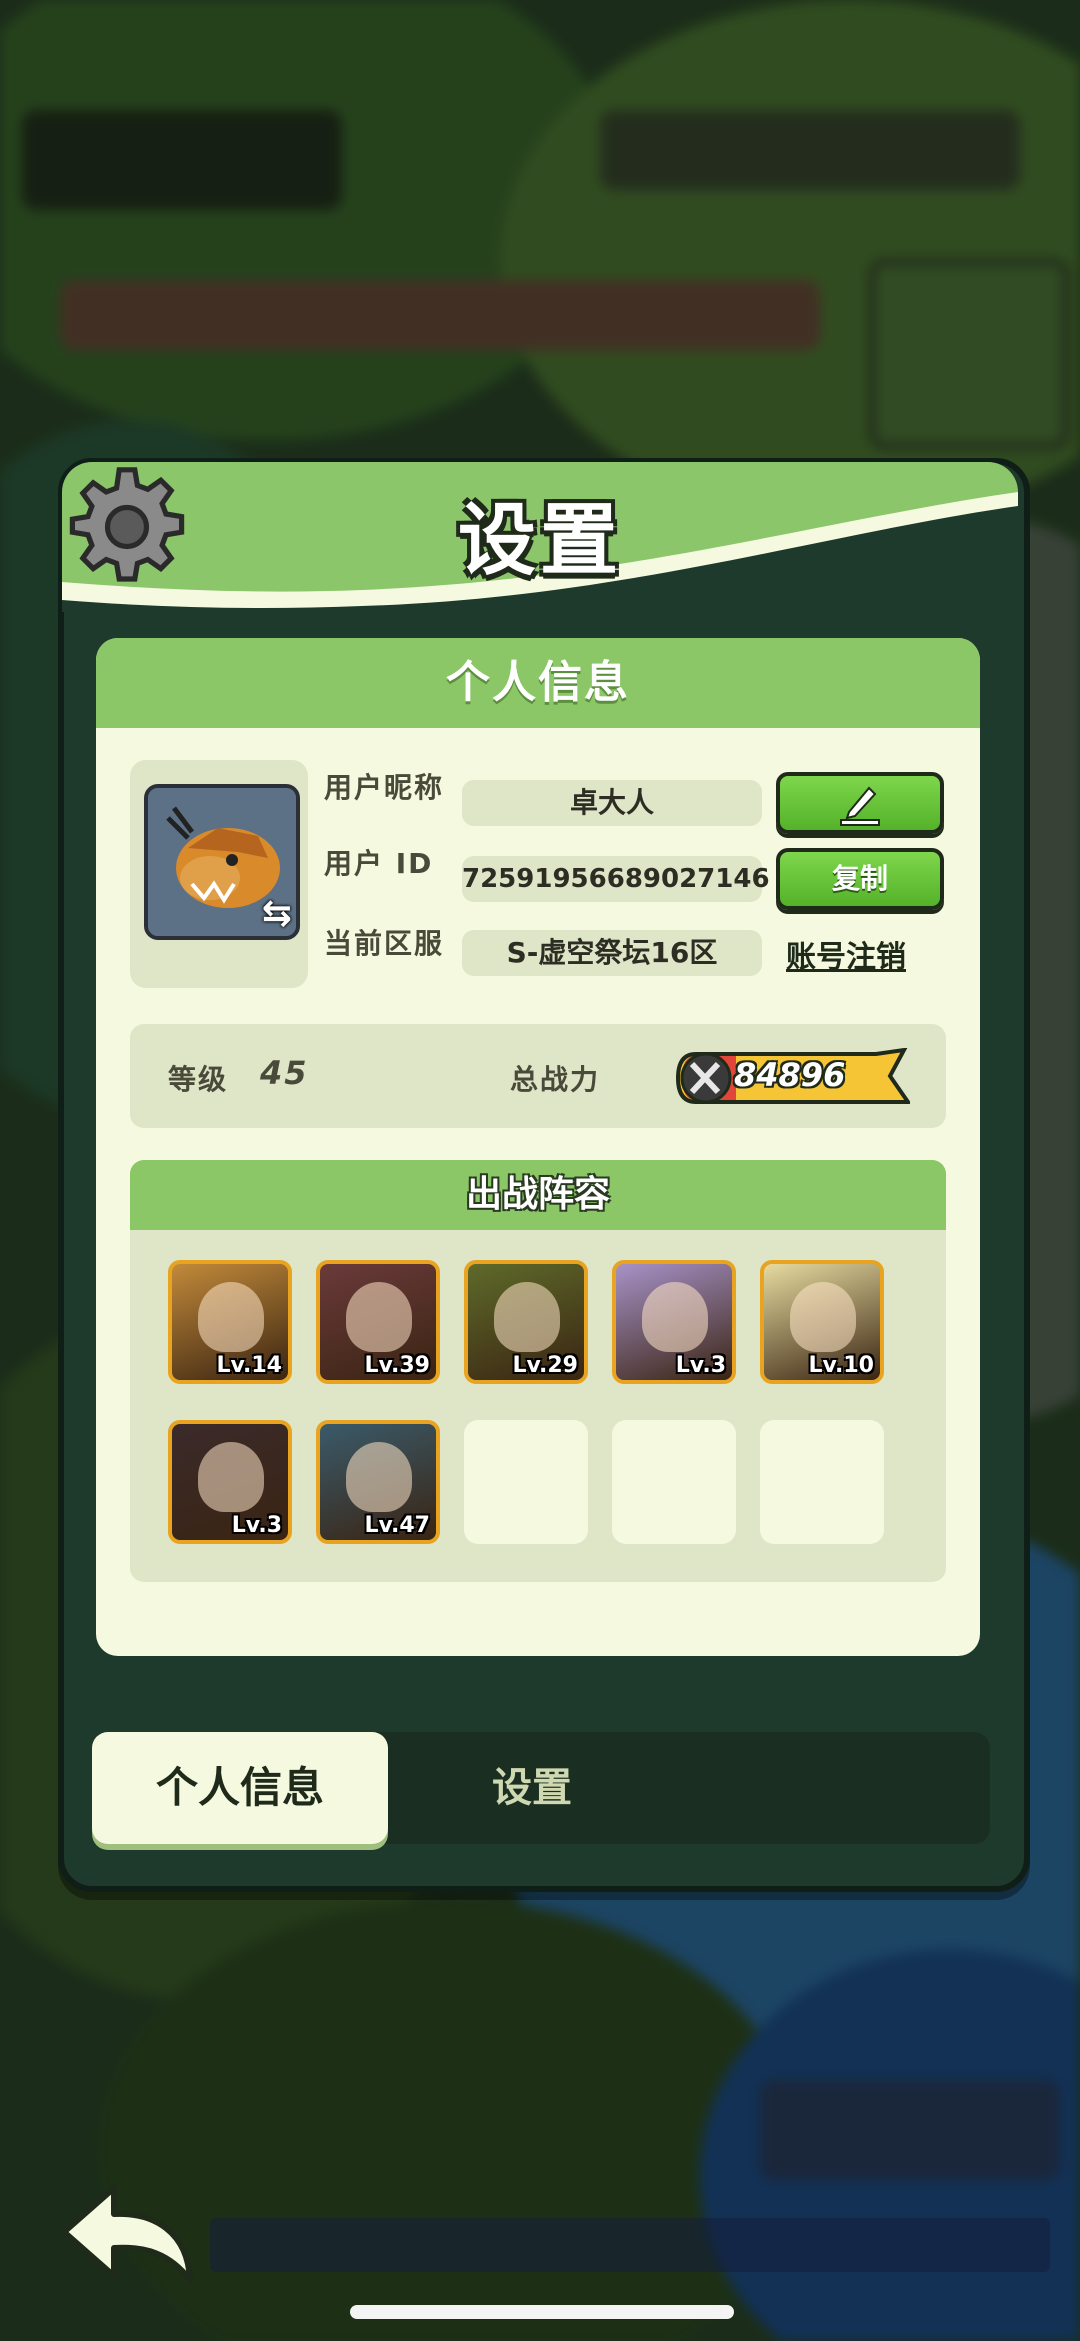 The image size is (1080, 2341). I want to click on hero-card: Lv.14, so click(230, 1322).